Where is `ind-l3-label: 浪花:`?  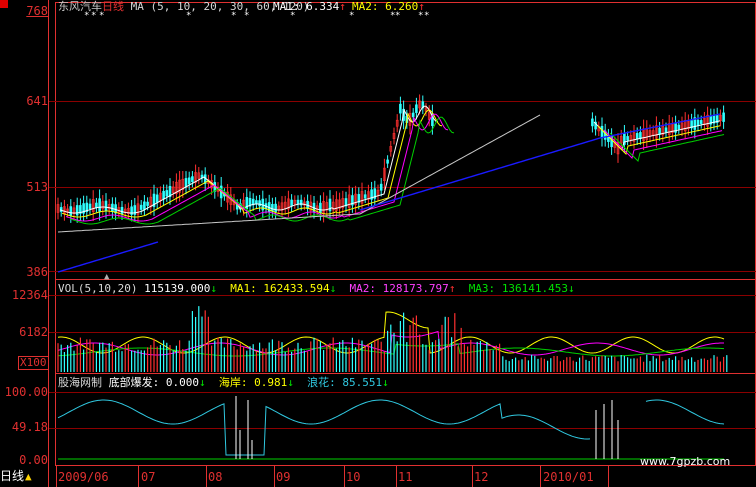 ind-l3-label: 浪花: is located at coordinates (321, 382).